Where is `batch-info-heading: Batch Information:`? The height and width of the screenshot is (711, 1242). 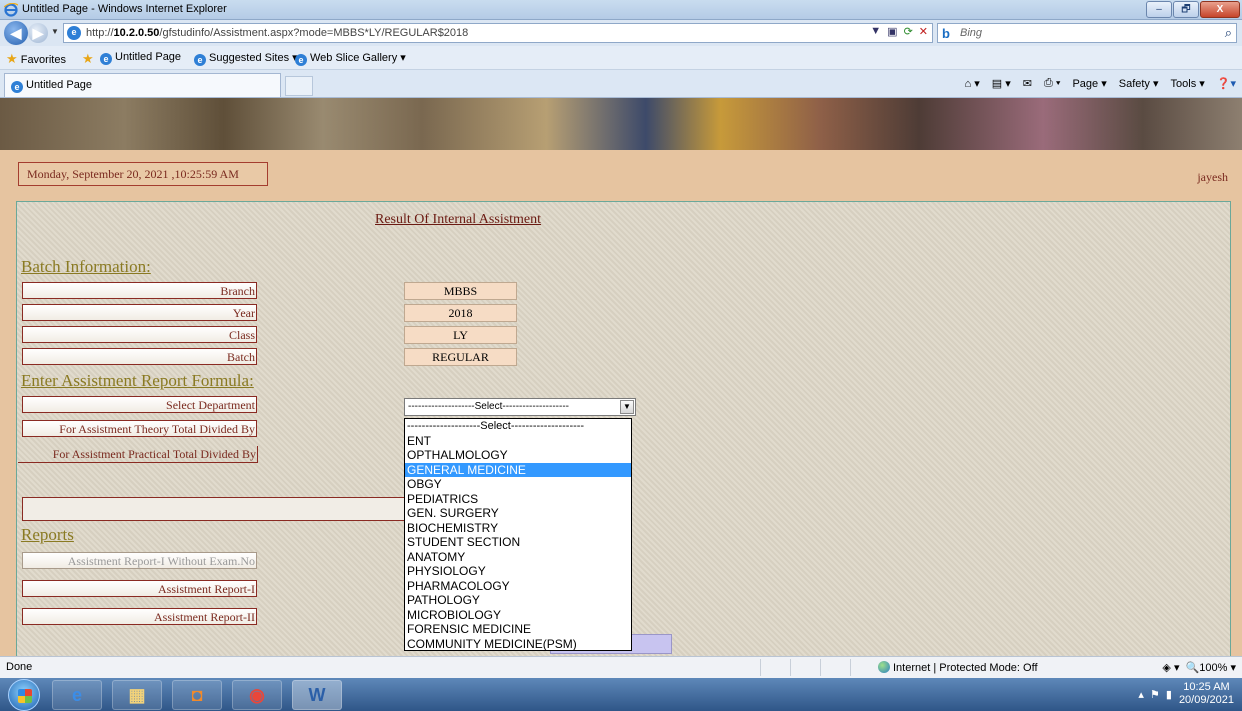 batch-info-heading: Batch Information: is located at coordinates (86, 266).